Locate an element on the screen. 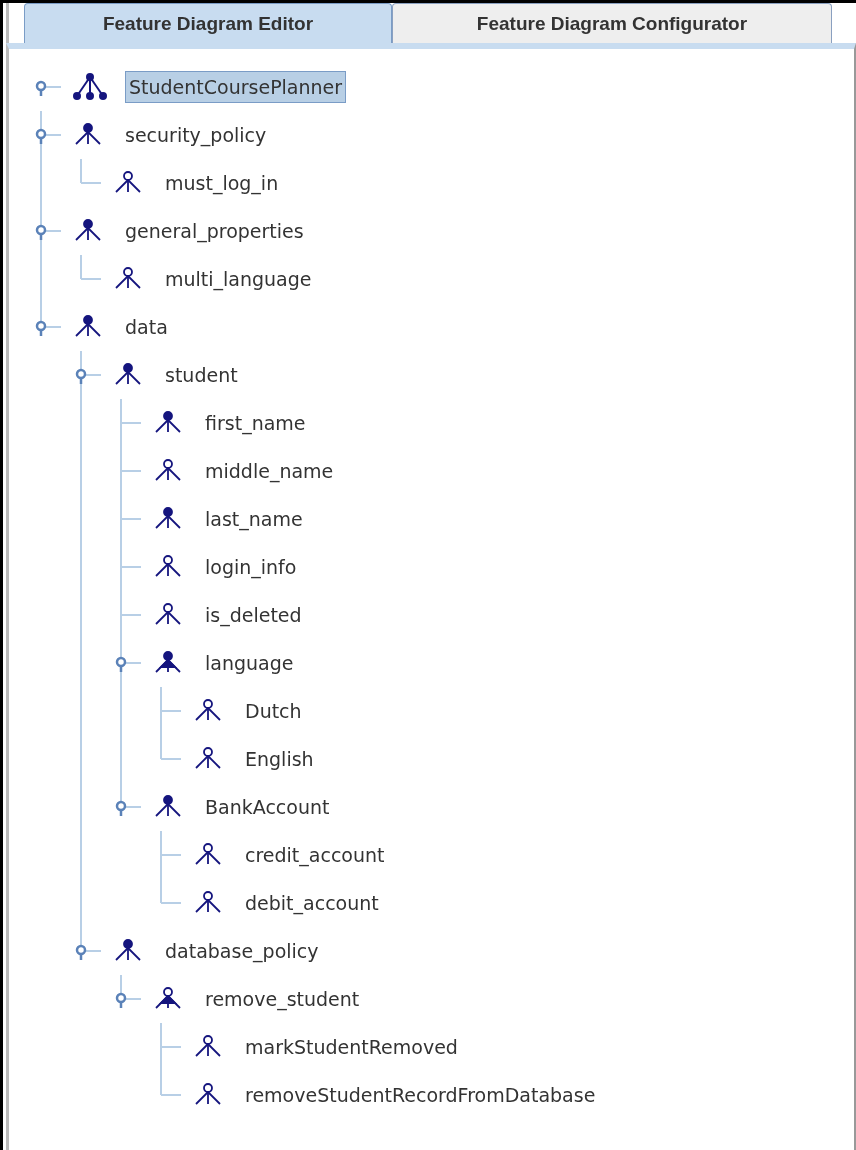  tree-node-label: BankAccount is located at coordinates (267, 807).